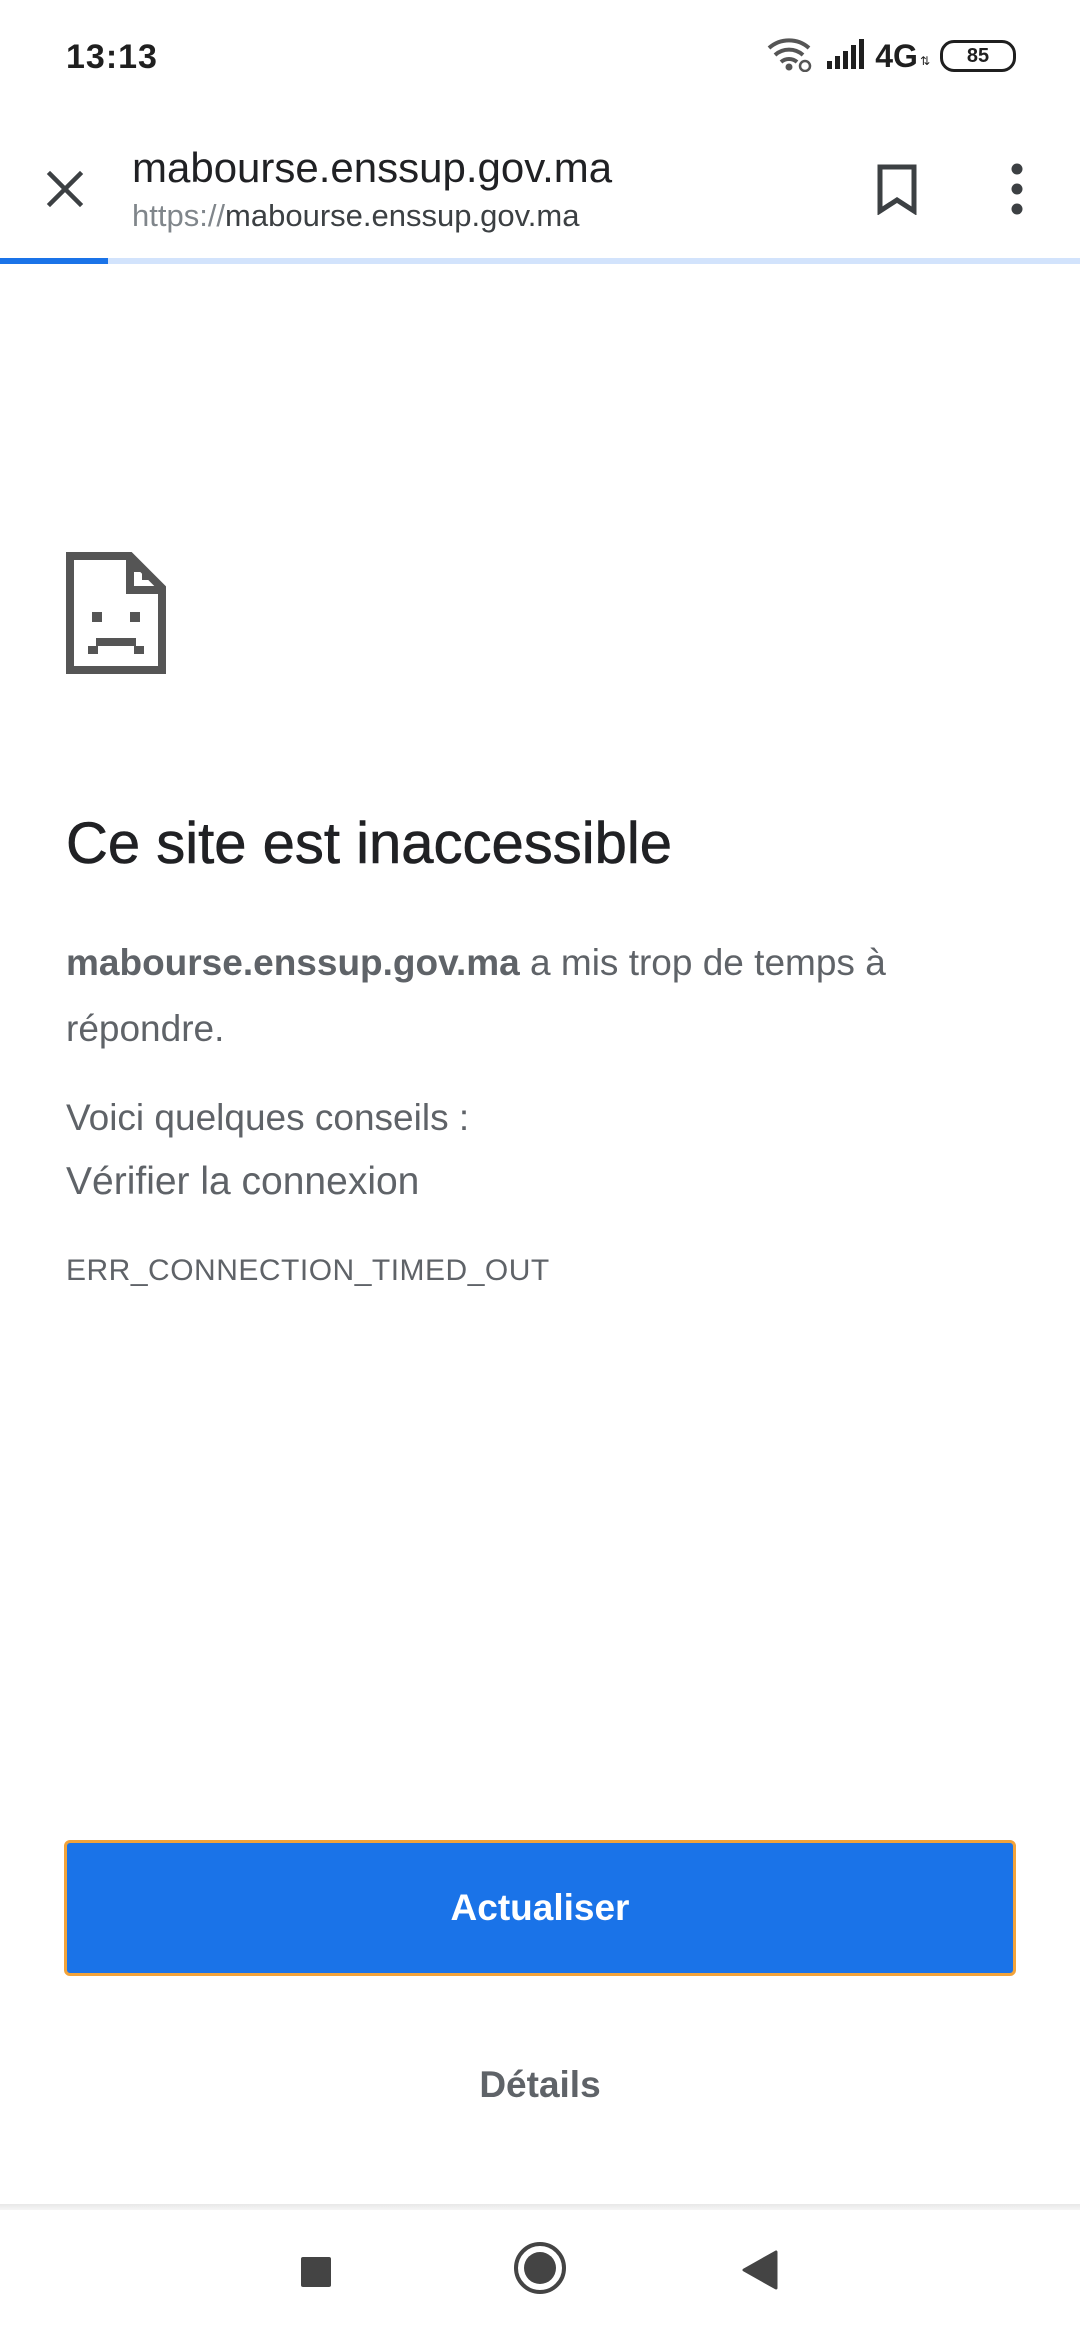 The image size is (1080, 2340). I want to click on error-code: ERR_CONNECTION_TIMED_OUT, so click(308, 1270).